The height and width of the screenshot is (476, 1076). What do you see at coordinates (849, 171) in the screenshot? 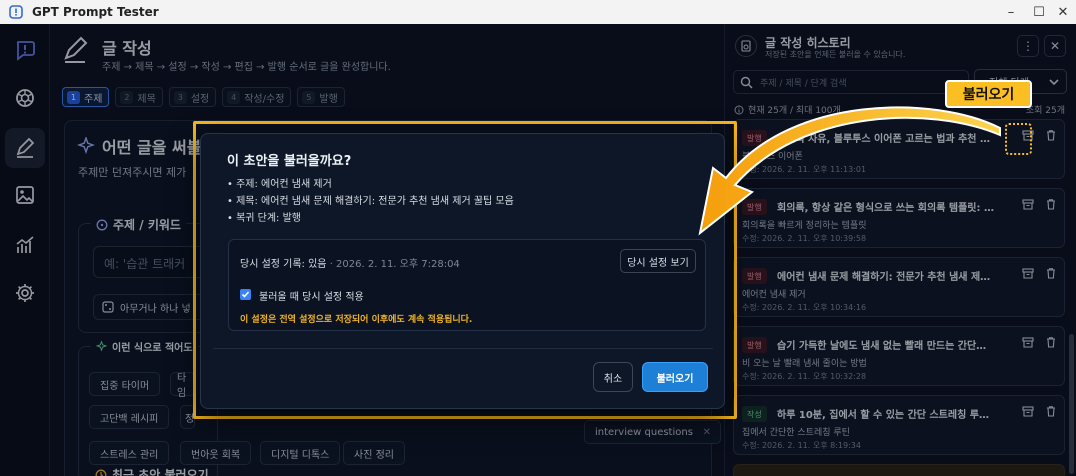
I see `annotation-arrow` at bounding box center [849, 171].